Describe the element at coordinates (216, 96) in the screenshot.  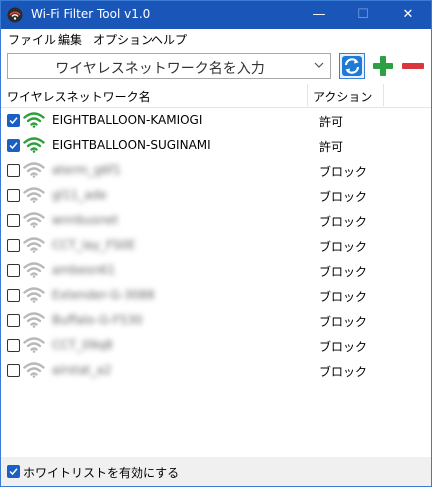
I see `list-header: ワイヤレスネットワーク名 アクション` at that location.